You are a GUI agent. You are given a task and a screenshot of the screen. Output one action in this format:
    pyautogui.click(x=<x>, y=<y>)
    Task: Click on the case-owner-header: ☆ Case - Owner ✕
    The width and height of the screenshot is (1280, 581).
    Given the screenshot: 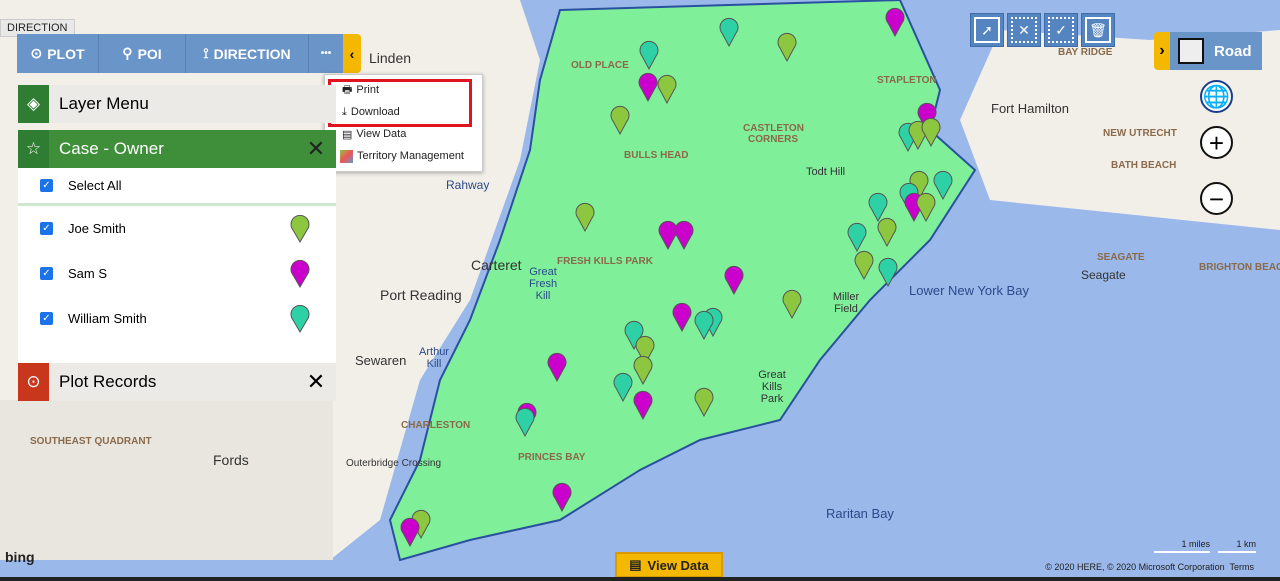 What is the action you would take?
    pyautogui.click(x=177, y=149)
    